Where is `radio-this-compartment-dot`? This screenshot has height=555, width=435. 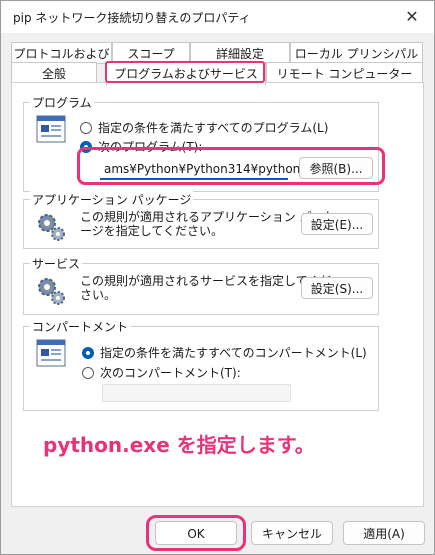 radio-this-compartment-dot is located at coordinates (88, 372).